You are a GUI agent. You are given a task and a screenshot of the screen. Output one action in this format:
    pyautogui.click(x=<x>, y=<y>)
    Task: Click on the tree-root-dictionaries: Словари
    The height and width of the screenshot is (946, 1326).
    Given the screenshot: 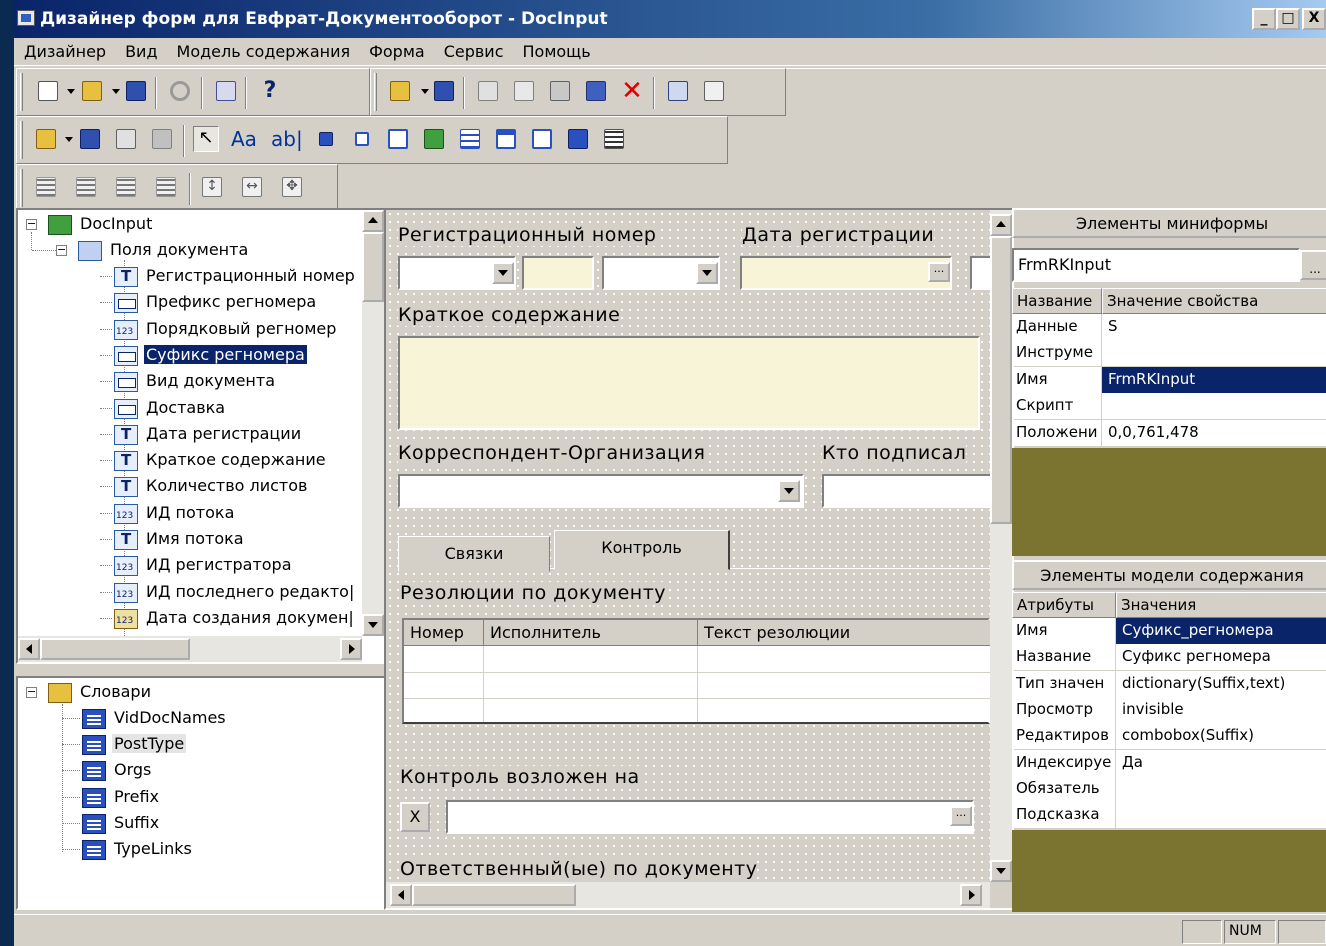 What is the action you would take?
    pyautogui.click(x=198, y=693)
    